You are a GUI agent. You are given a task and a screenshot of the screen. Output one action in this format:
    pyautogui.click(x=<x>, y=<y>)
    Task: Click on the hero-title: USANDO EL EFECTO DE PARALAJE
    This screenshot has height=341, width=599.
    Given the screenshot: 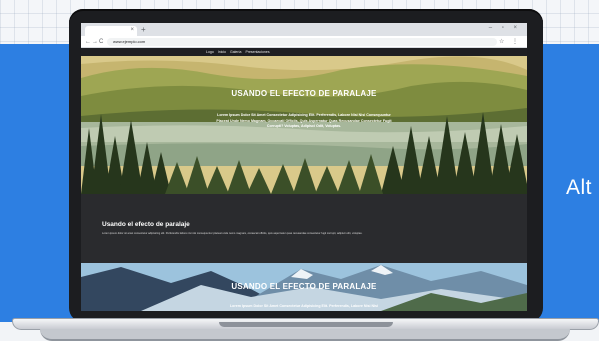 What is the action you would take?
    pyautogui.click(x=304, y=93)
    